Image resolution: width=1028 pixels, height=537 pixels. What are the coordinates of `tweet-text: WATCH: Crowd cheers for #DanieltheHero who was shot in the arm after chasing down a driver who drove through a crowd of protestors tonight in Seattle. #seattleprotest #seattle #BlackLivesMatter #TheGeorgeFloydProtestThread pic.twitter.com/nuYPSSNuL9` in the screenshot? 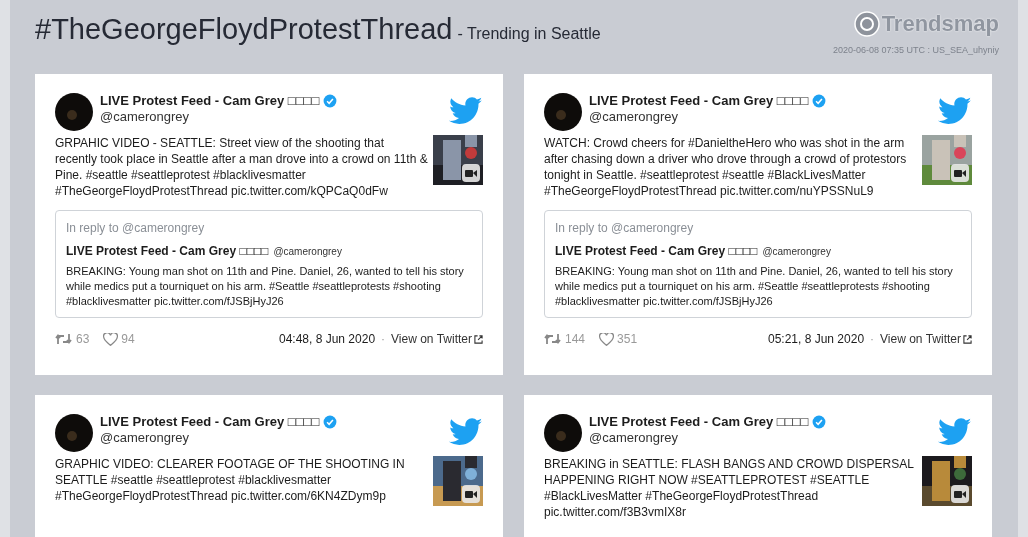 It's located at (726, 167).